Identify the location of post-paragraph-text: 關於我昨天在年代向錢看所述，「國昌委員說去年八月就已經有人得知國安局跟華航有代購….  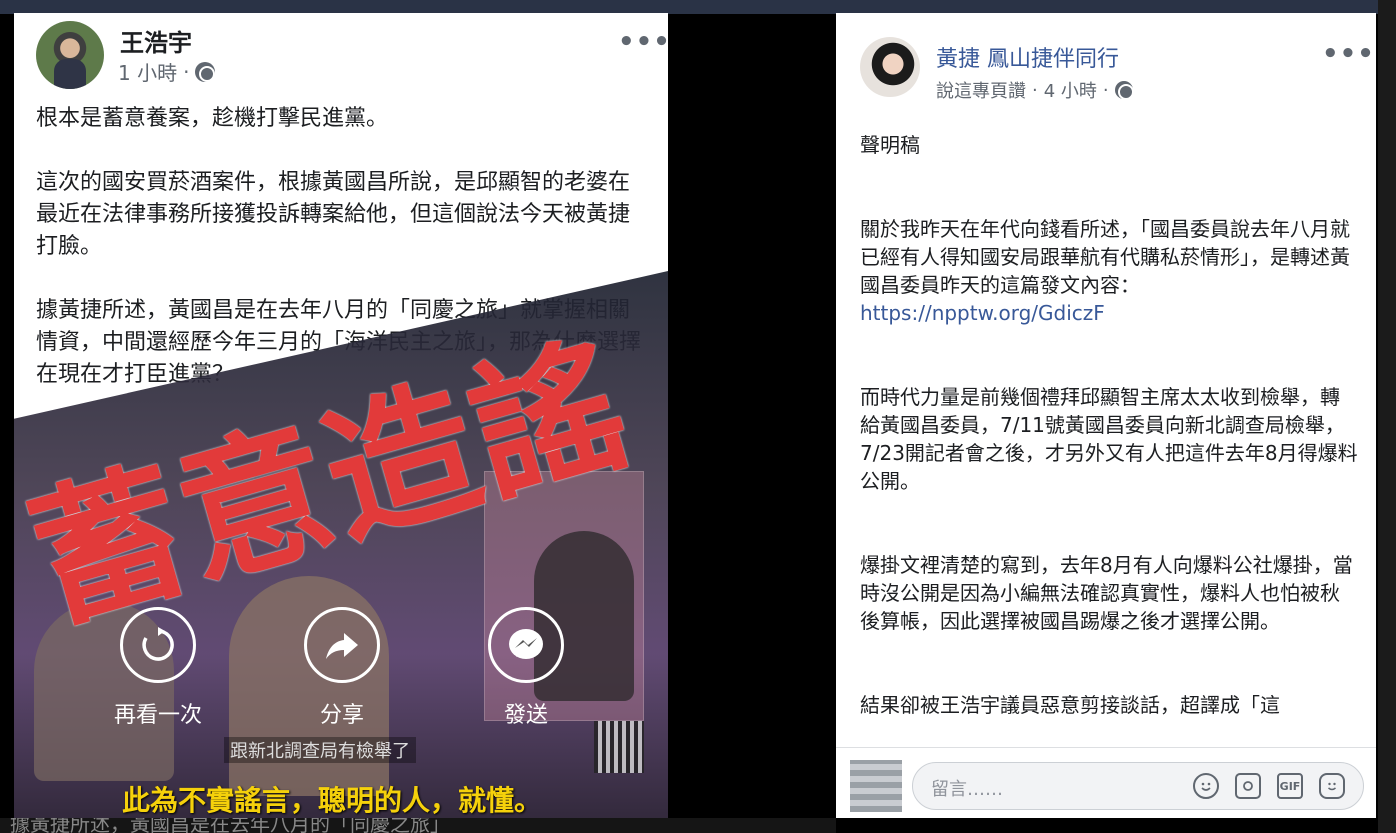
(1105, 257).